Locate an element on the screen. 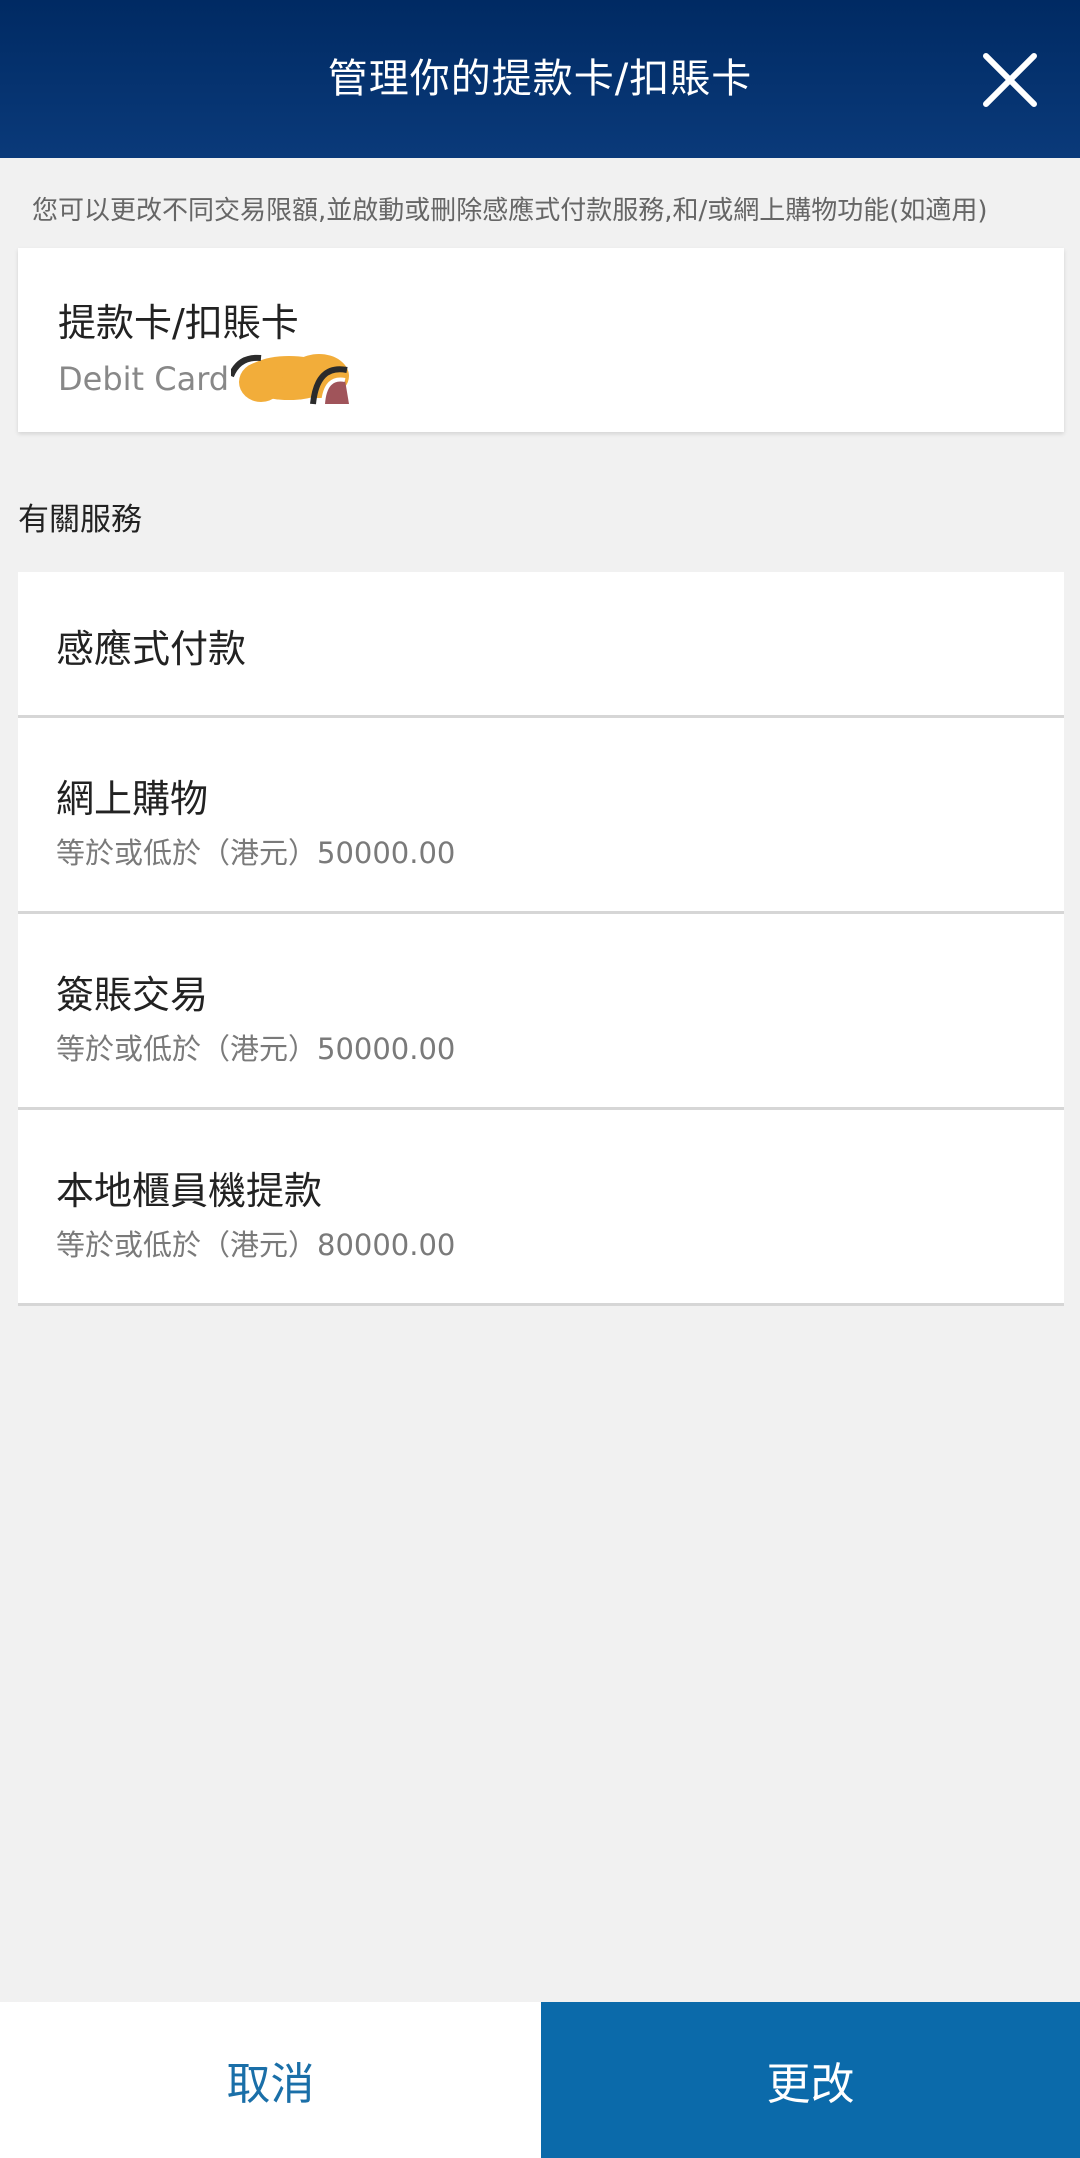 The width and height of the screenshot is (1080, 2158). service-row-purchase: 簽賬交易 等於或低於（港元）50000.00 is located at coordinates (541, 1012).